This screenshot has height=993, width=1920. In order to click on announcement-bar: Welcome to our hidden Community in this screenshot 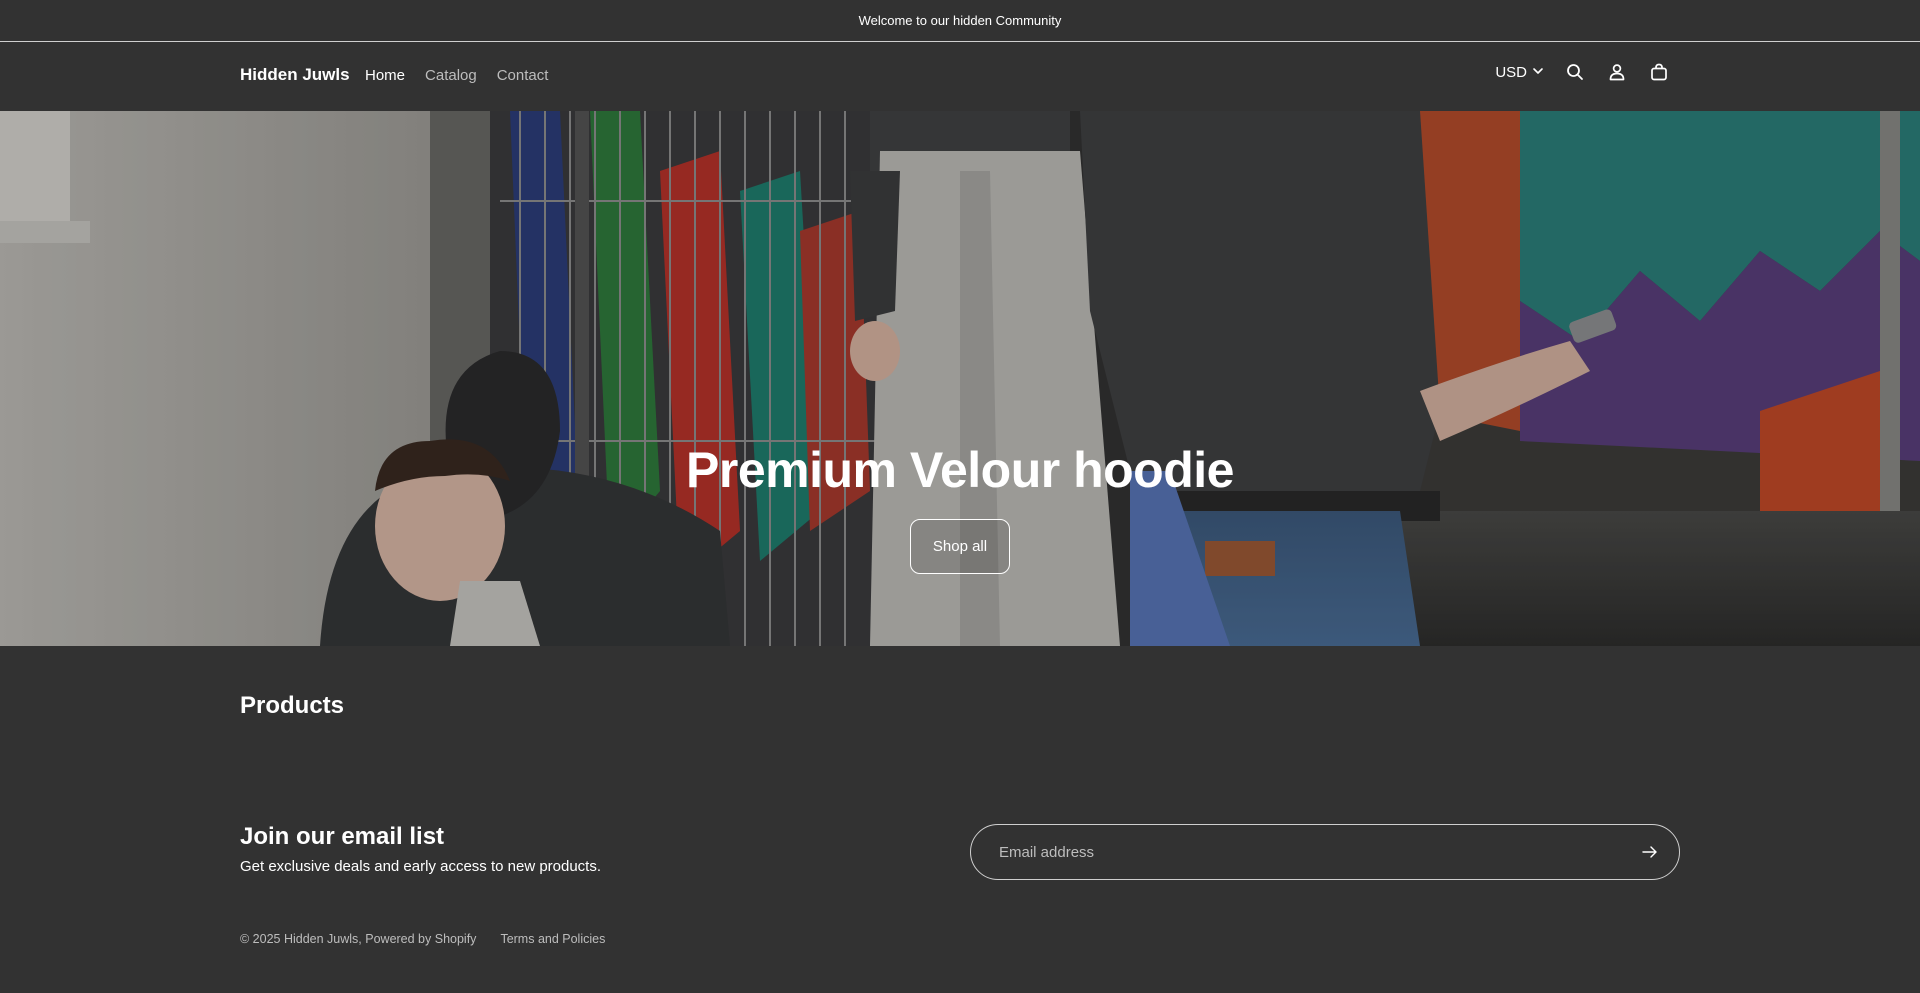, I will do `click(960, 21)`.